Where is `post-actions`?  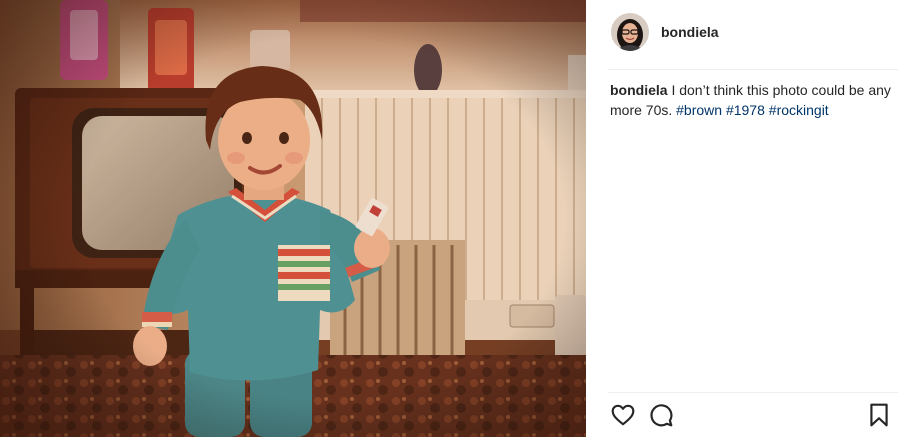 post-actions is located at coordinates (756, 417).